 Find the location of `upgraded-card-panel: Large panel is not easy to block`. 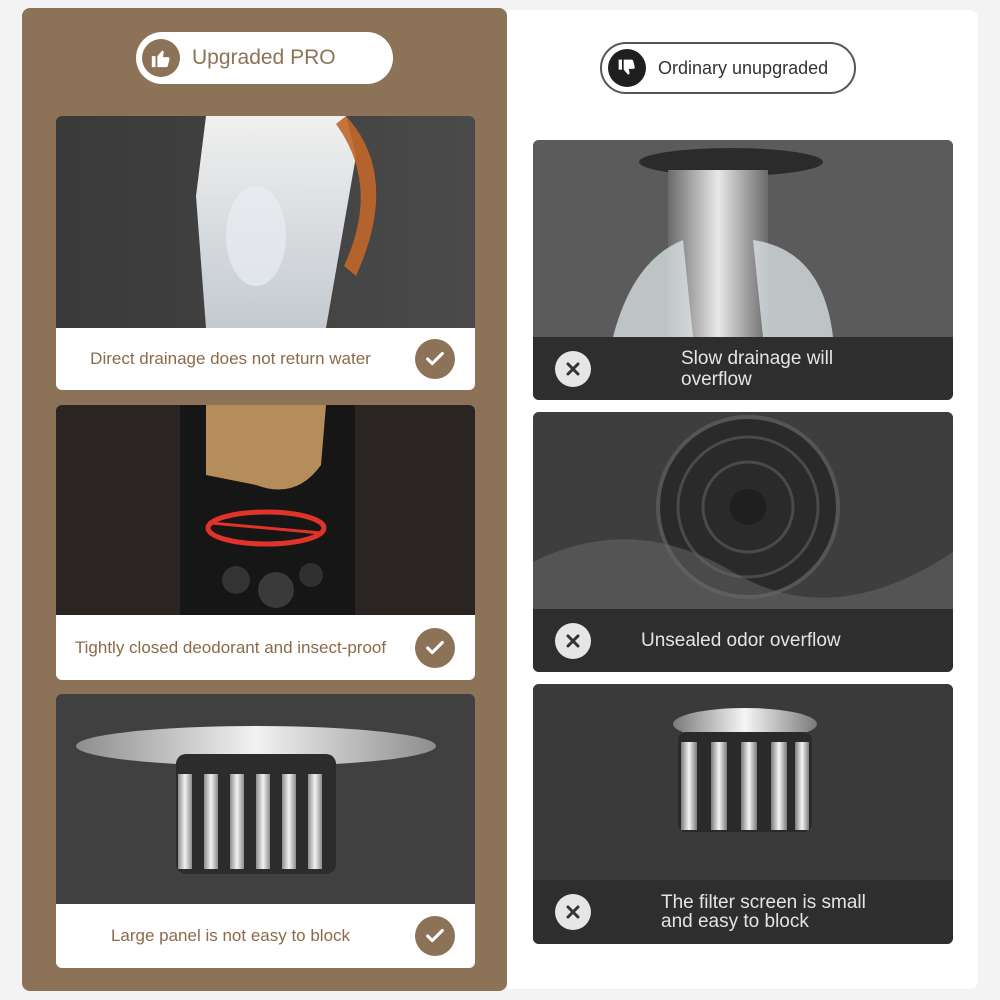

upgraded-card-panel: Large panel is not easy to block is located at coordinates (265, 831).